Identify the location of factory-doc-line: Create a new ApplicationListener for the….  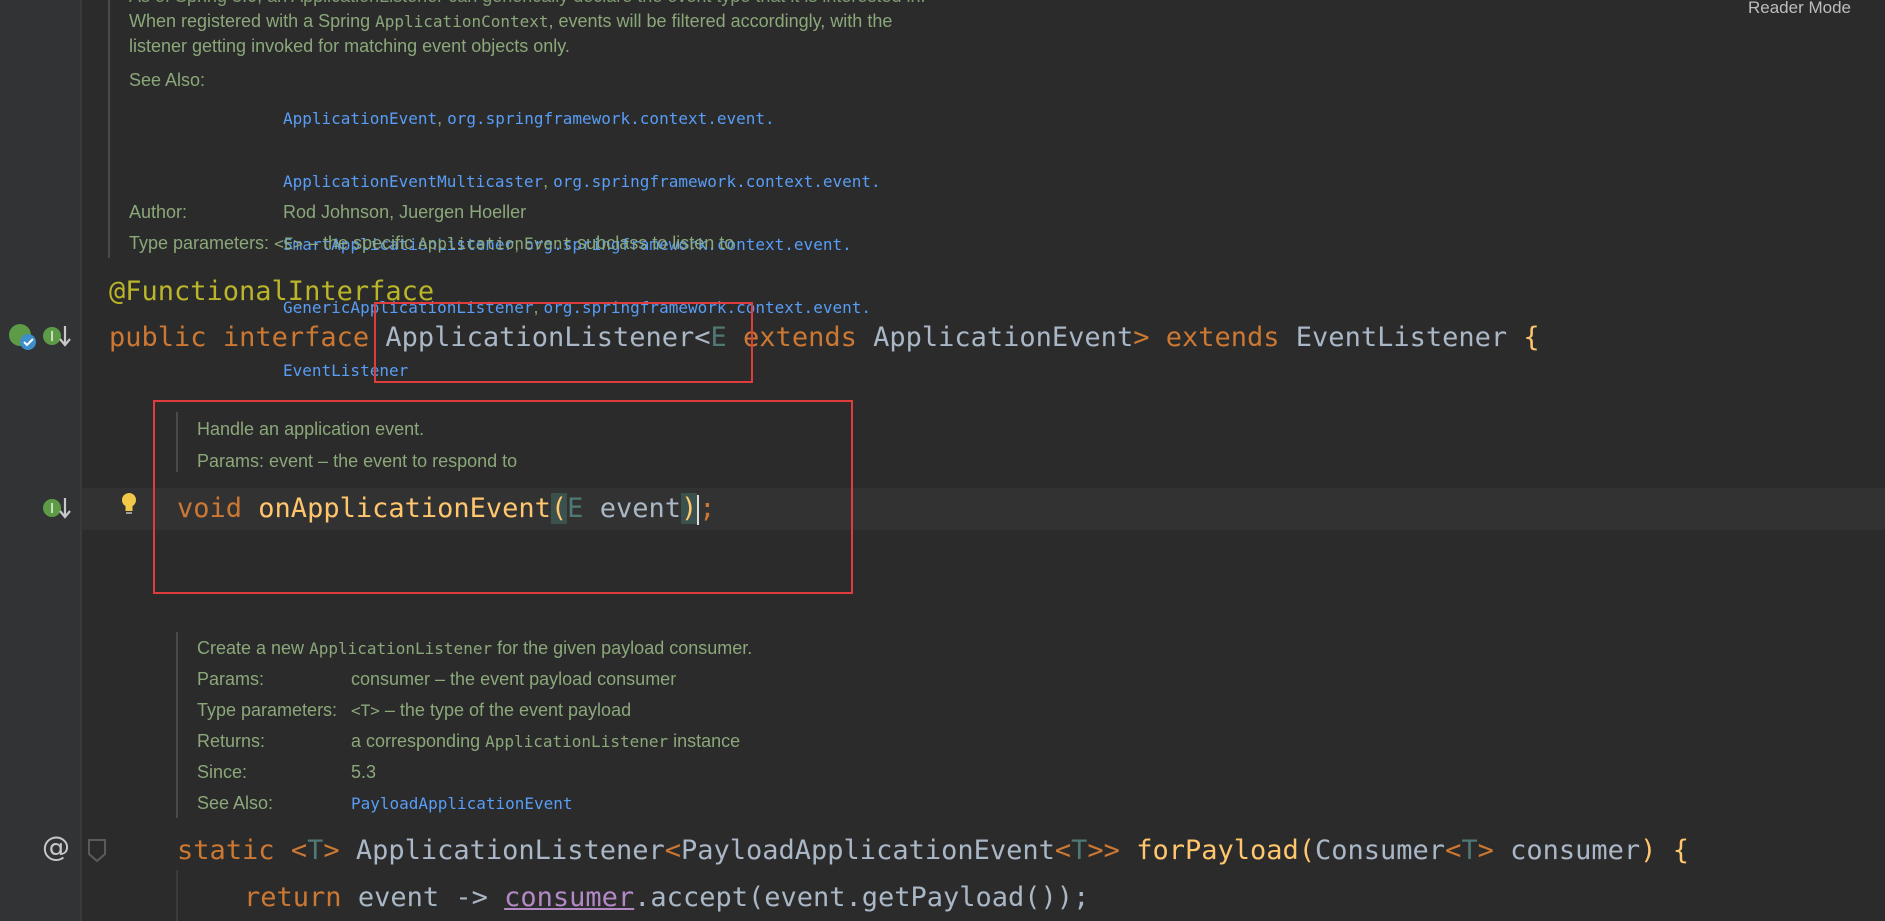
(475, 648).